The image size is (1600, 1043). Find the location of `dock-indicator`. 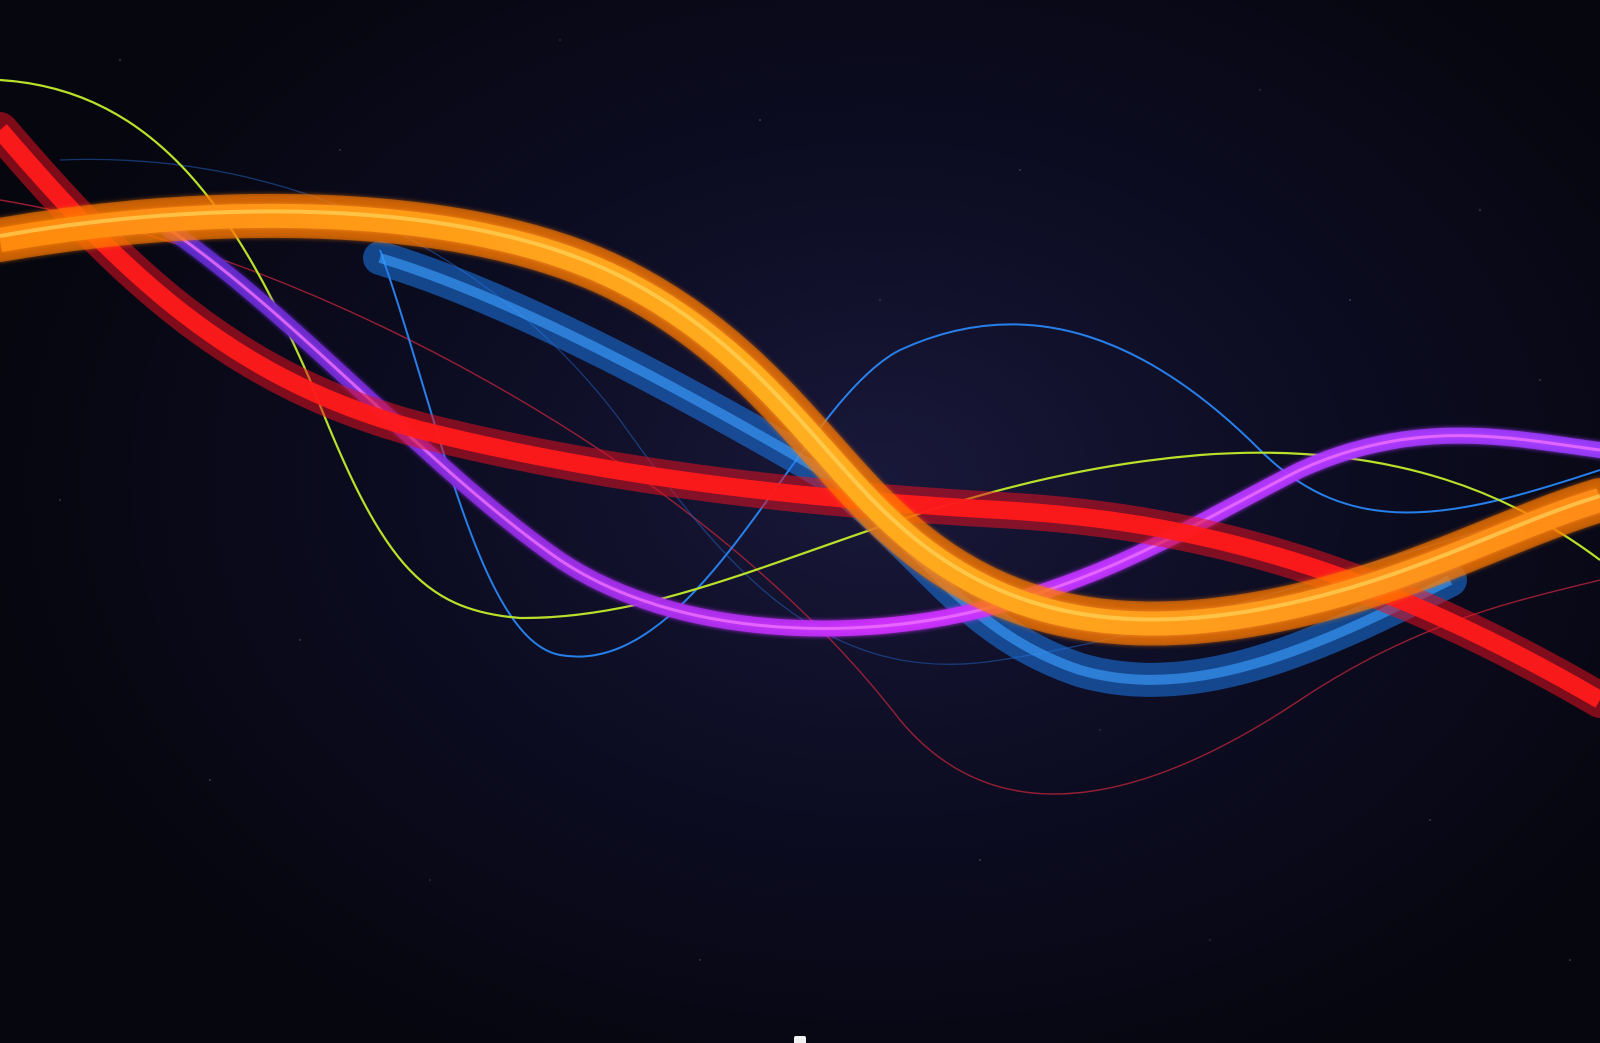

dock-indicator is located at coordinates (800, 1039).